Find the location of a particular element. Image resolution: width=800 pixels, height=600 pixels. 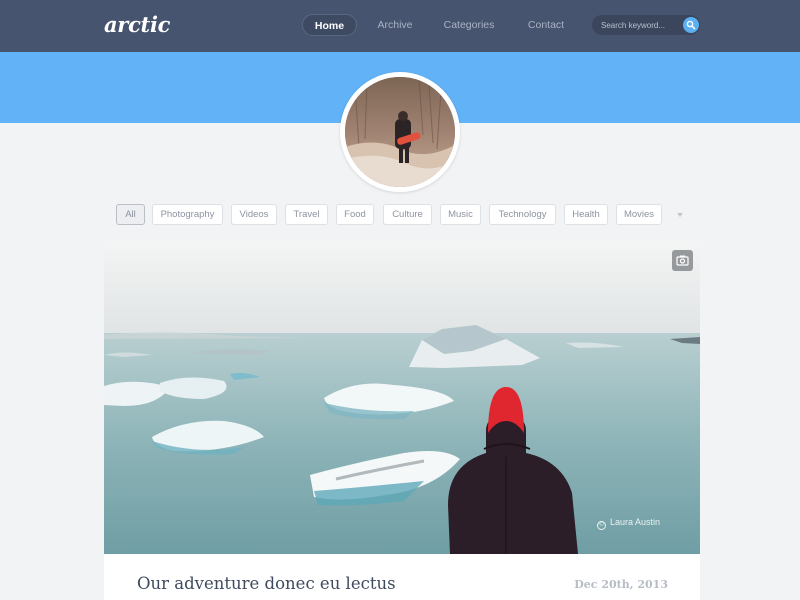

photographer-icon: © is located at coordinates (601, 525).